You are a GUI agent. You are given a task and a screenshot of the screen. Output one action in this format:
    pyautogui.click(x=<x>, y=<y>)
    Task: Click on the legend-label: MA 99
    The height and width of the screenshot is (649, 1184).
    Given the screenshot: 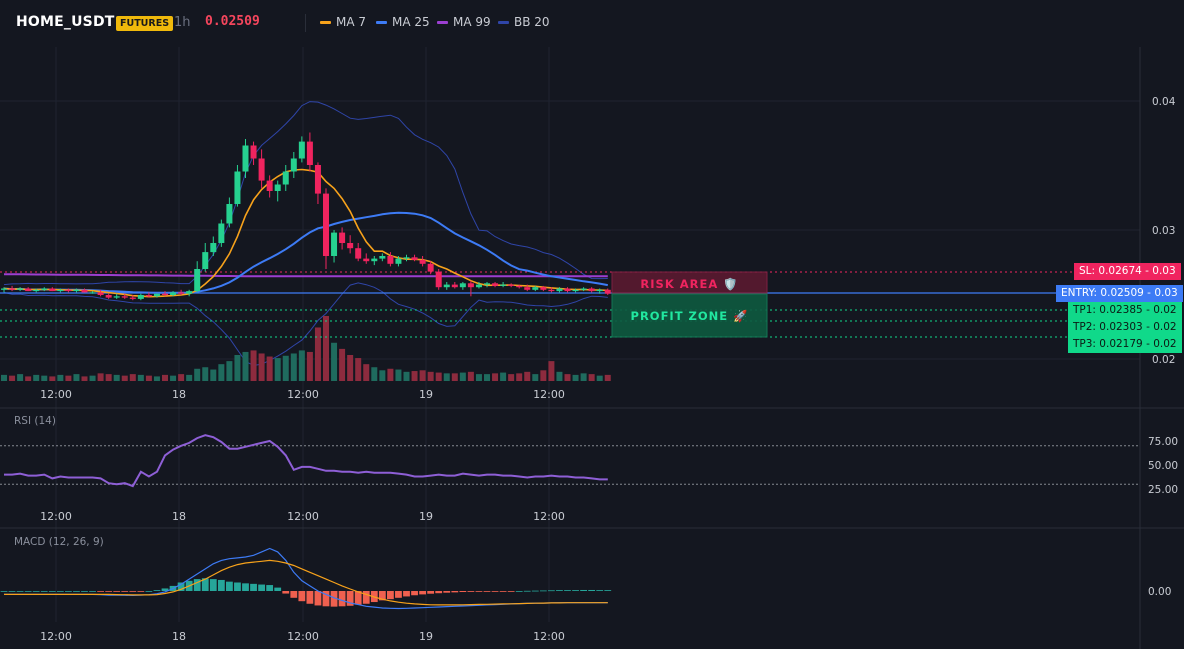 What is the action you would take?
    pyautogui.click(x=472, y=22)
    